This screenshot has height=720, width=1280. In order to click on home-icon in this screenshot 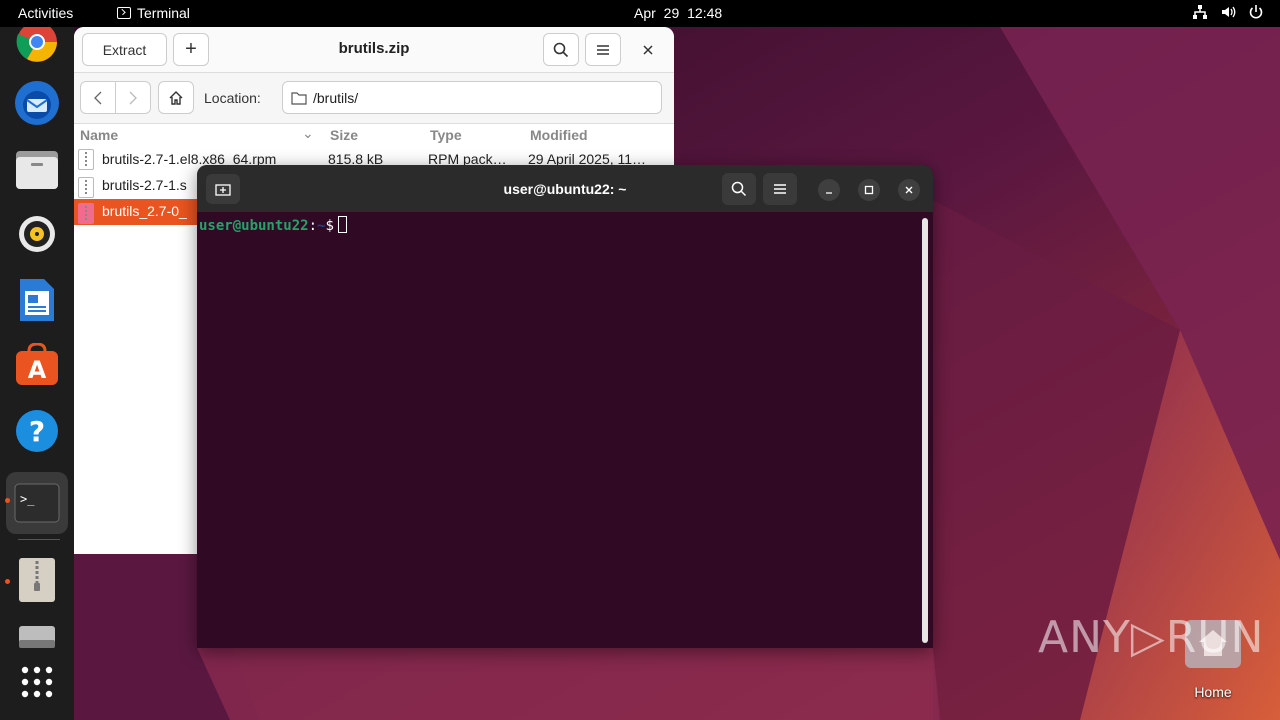, I will do `click(176, 97)`.